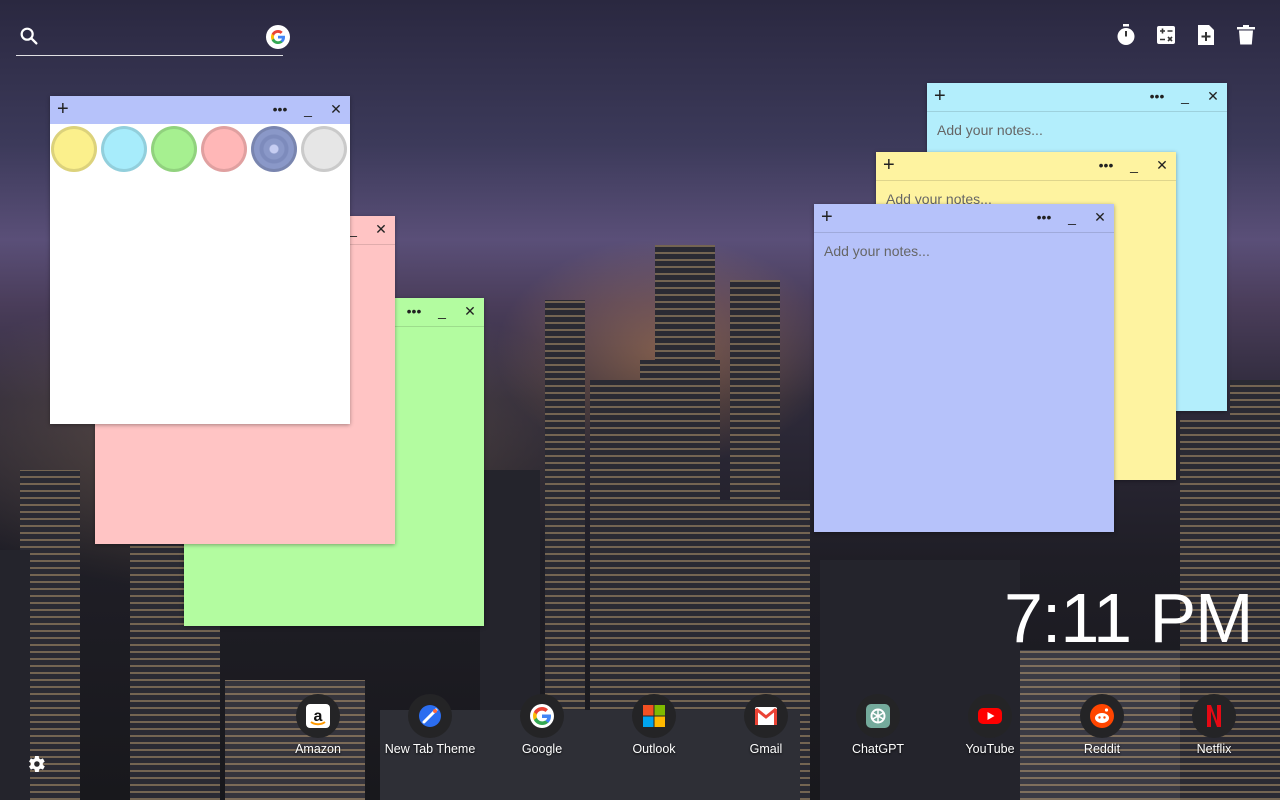 The height and width of the screenshot is (800, 1280). I want to click on calculator-icon, so click(1166, 35).